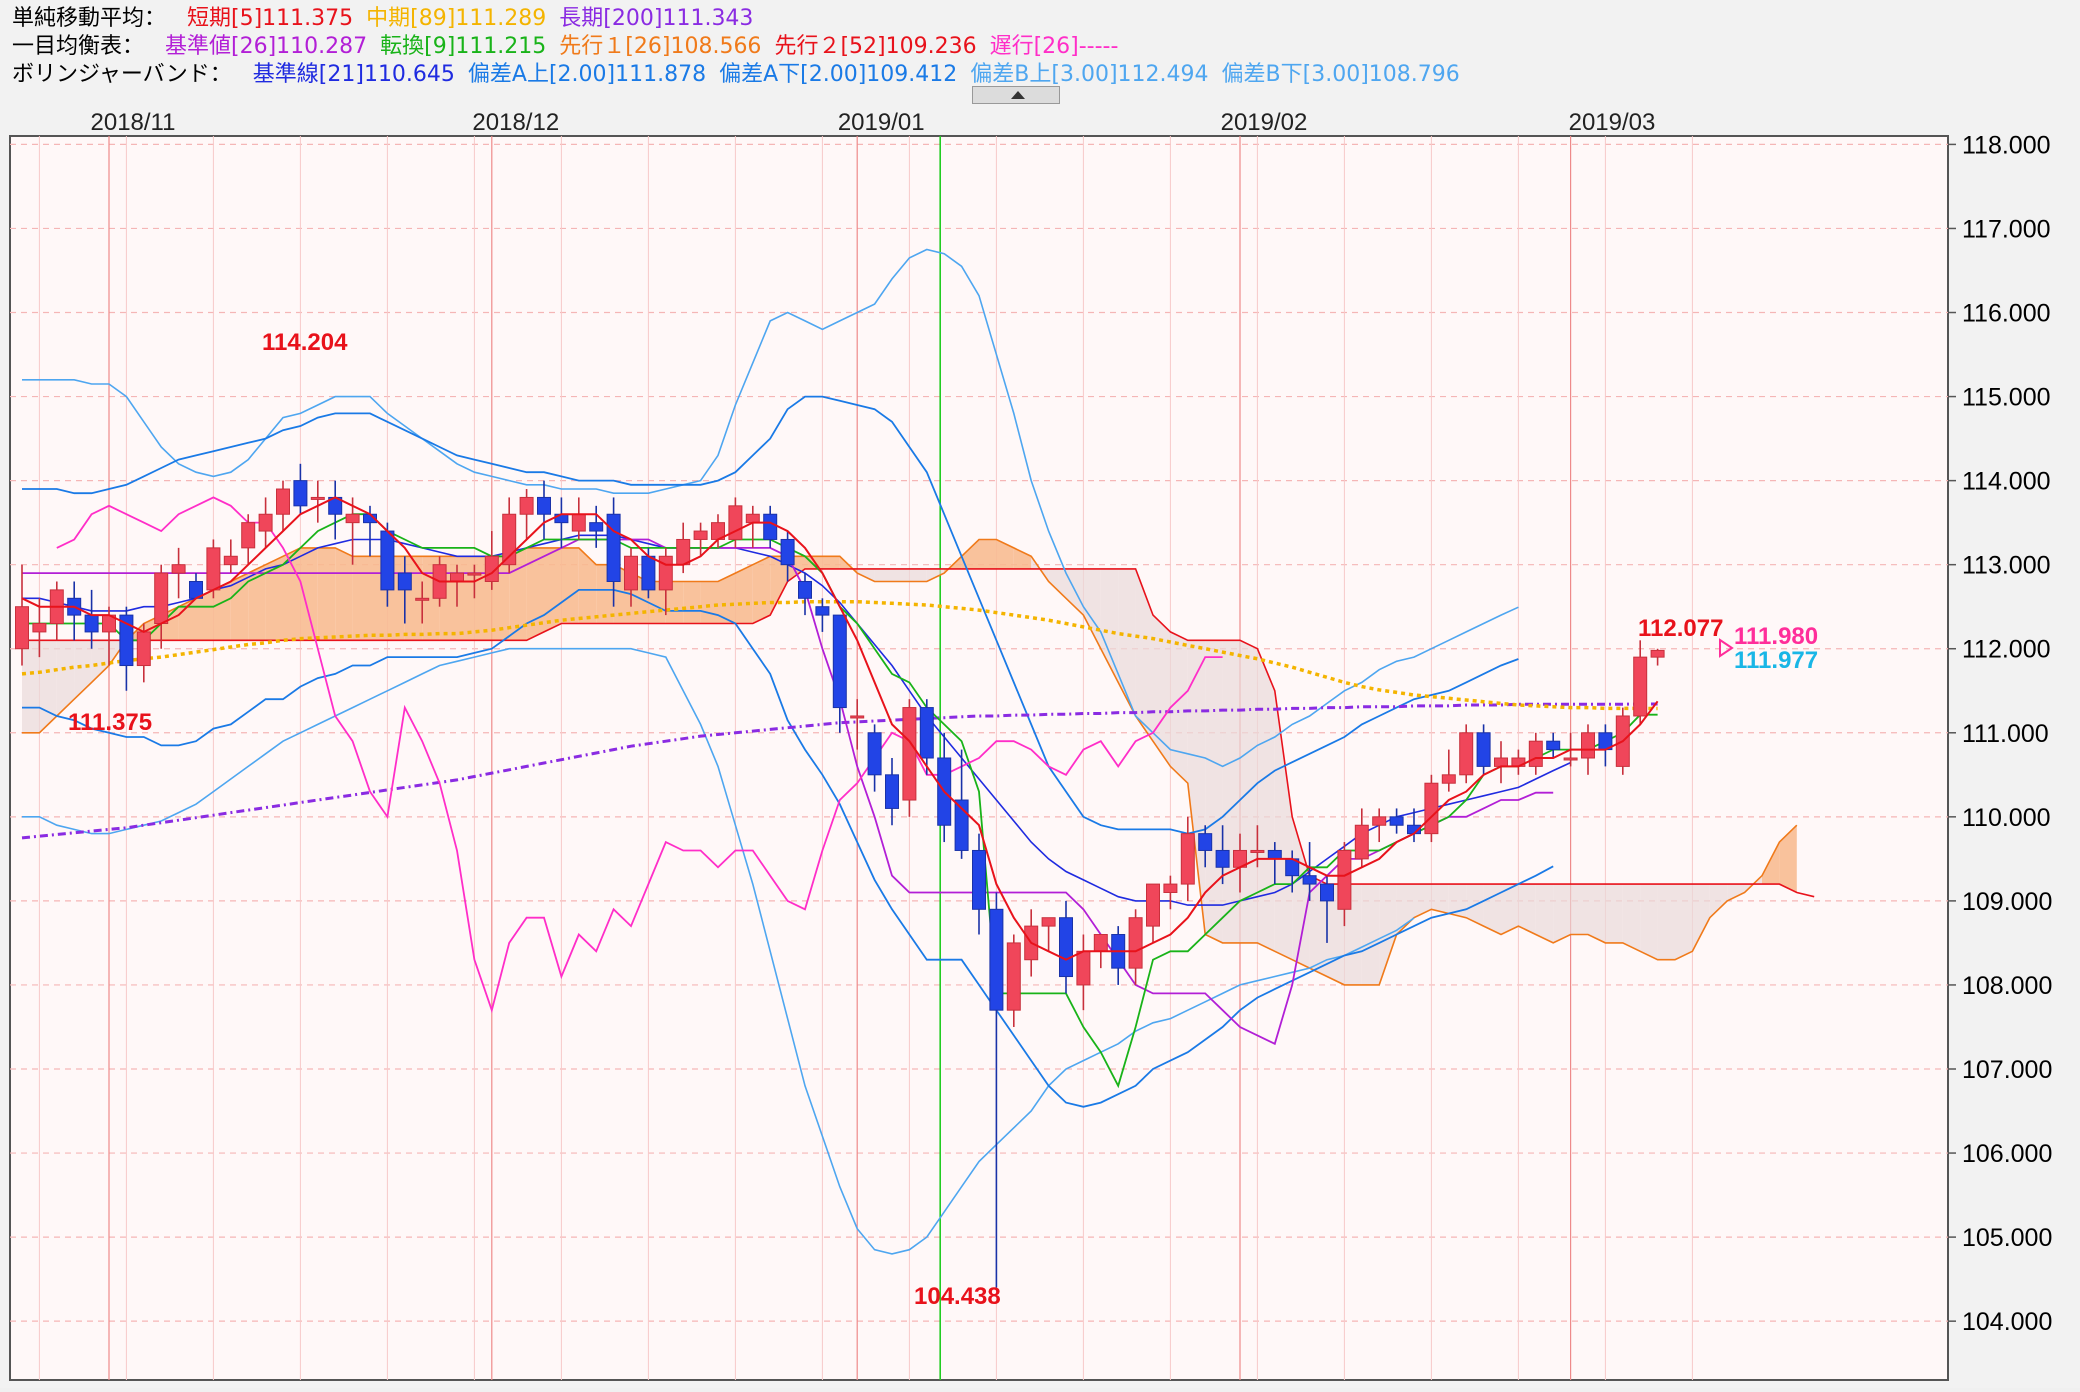 The image size is (2080, 1392). Describe the element at coordinates (2006, 818) in the screenshot. I see `y-tick-label: 110.000` at that location.